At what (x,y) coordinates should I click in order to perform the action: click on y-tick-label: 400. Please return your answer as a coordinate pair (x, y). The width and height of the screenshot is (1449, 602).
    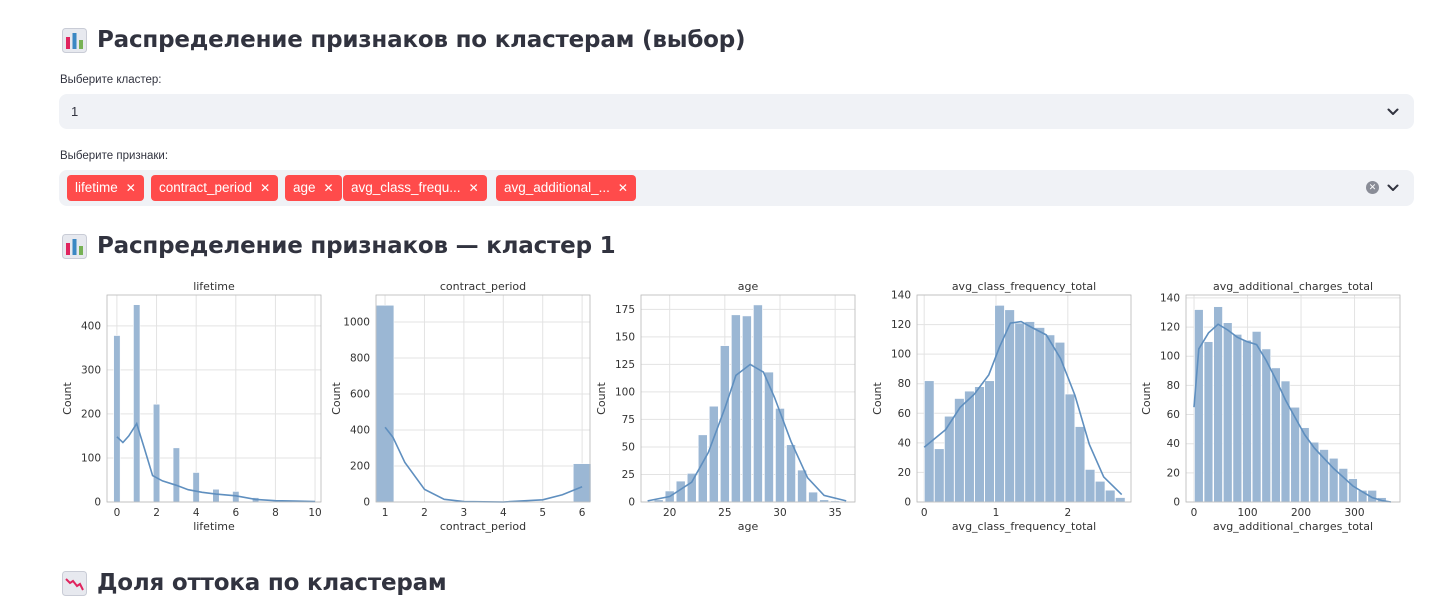
    Looking at the image, I should click on (91, 326).